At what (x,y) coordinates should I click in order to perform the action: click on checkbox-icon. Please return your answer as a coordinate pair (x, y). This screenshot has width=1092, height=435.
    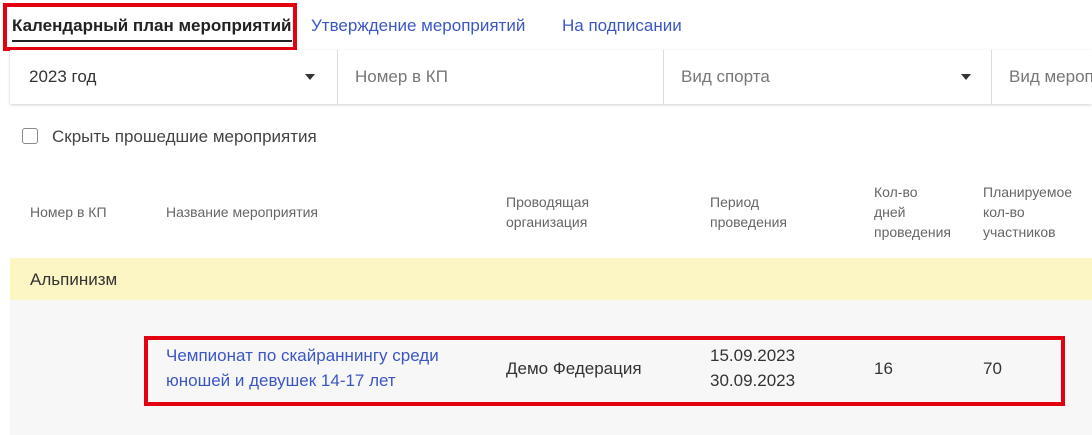
    Looking at the image, I should click on (30, 136).